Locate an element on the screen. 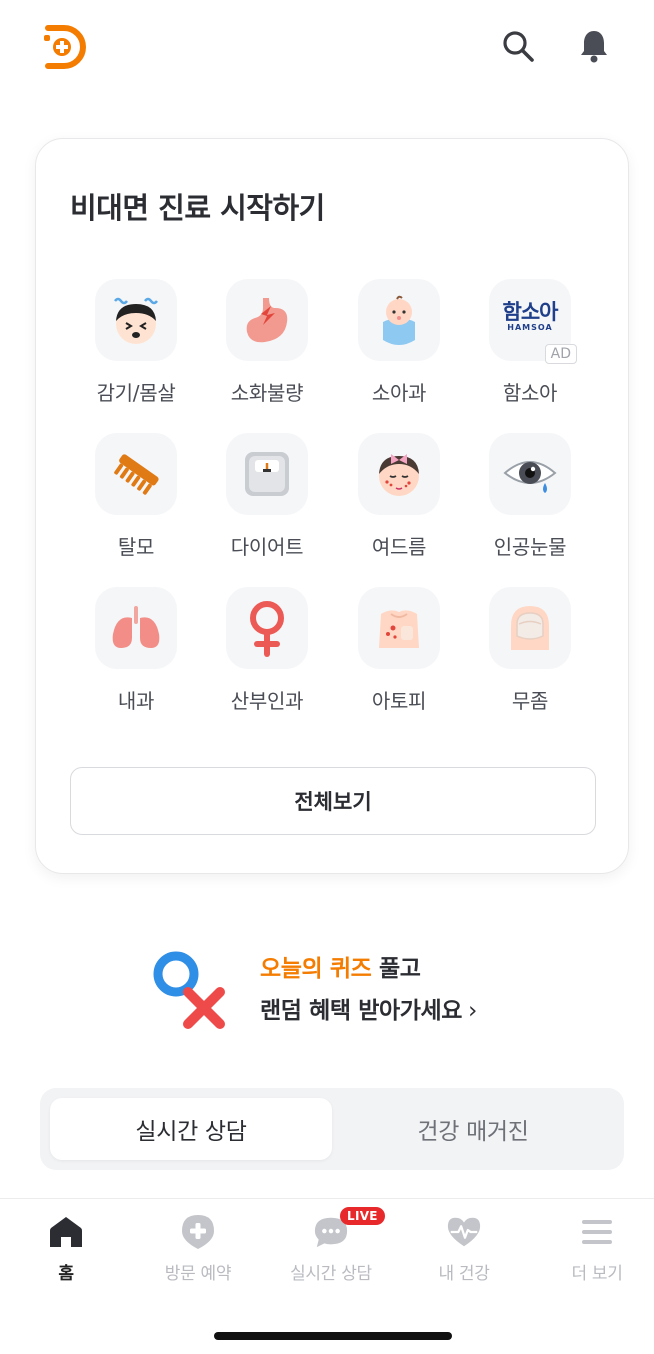 This screenshot has height=1354, width=654. bottom-navigation: 홈 방문 예약 LIVE 실시간 상담 내 건강 더 보기 is located at coordinates (327, 1276).